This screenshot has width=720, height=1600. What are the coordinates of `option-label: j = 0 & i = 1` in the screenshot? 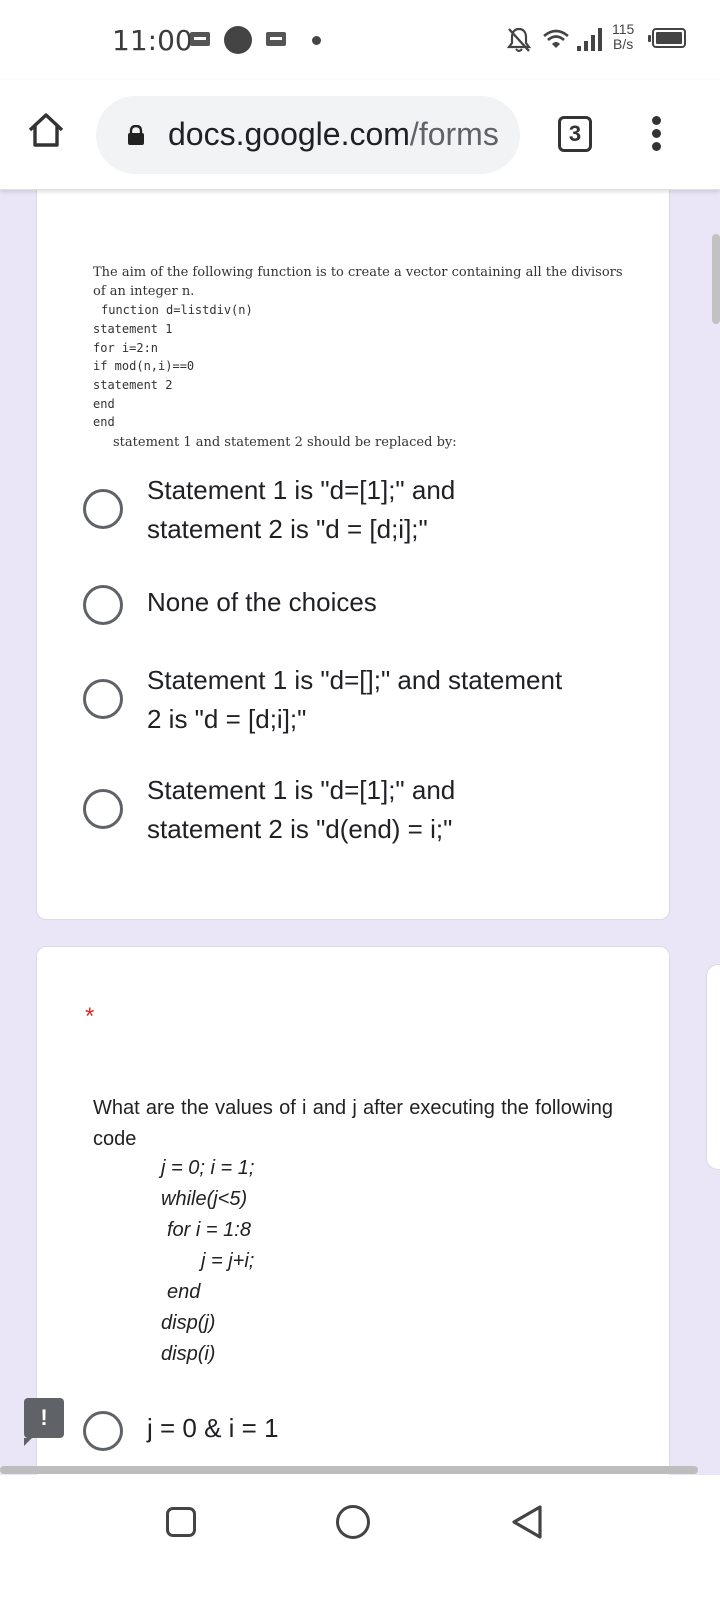 It's located at (213, 1428).